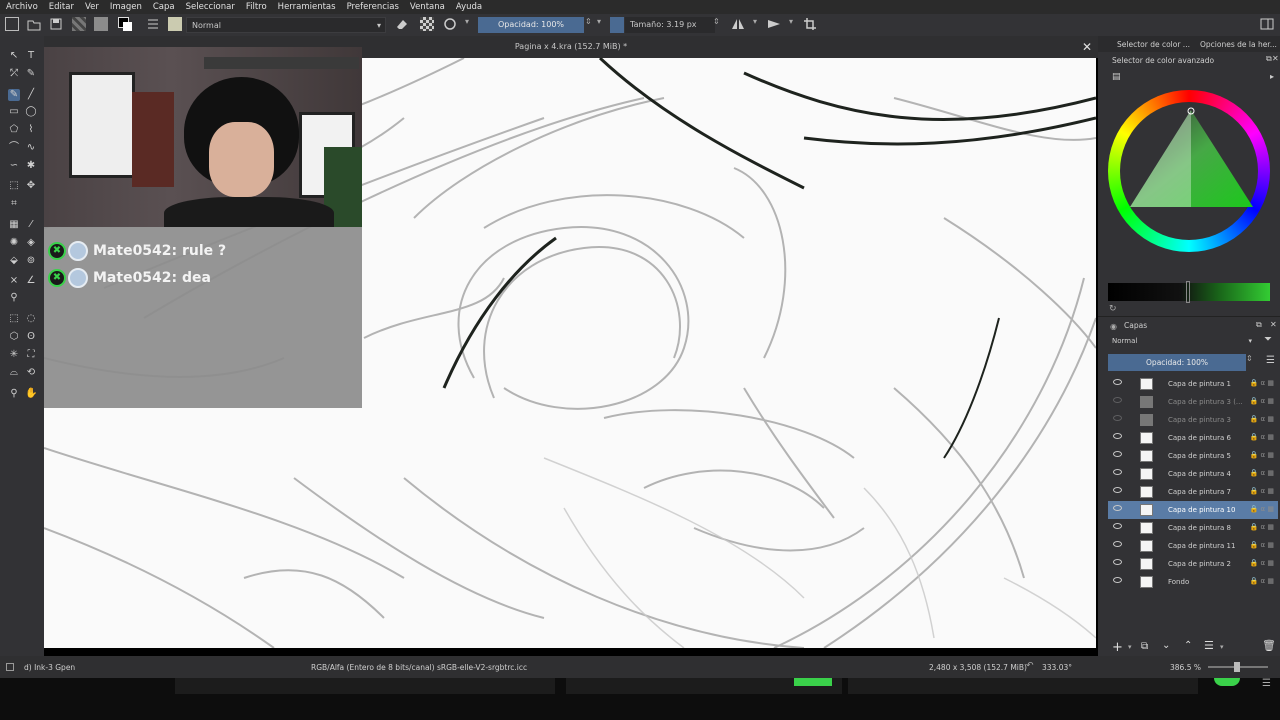  I want to click on layer-properties-dropdown-icon: ▾, so click(1222, 647).